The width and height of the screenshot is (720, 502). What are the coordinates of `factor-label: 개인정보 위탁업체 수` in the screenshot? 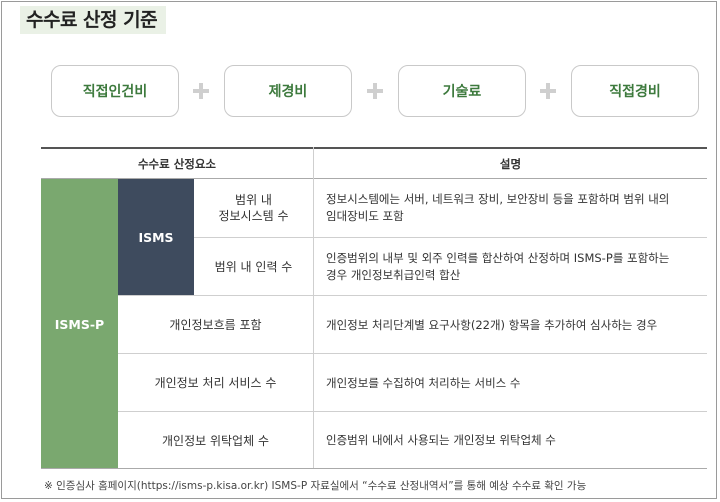 It's located at (215, 440).